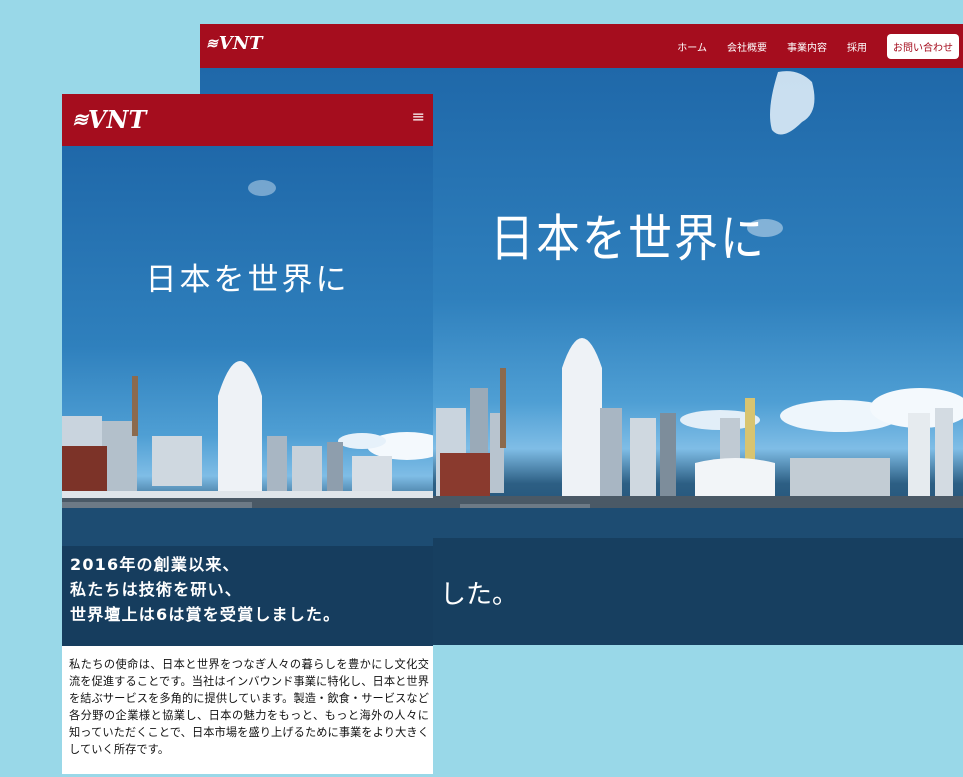 This screenshot has width=963, height=777. What do you see at coordinates (747, 46) in the screenshot?
I see `nav-company: 会社概要` at bounding box center [747, 46].